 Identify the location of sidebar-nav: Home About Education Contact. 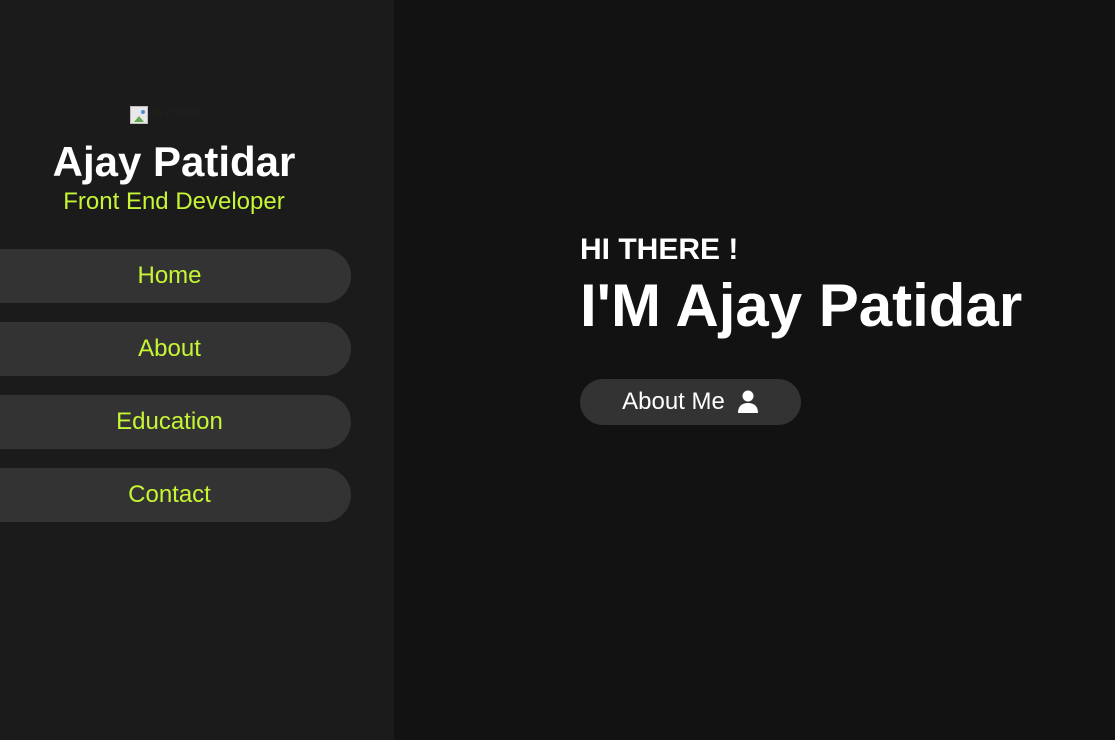
(177, 395).